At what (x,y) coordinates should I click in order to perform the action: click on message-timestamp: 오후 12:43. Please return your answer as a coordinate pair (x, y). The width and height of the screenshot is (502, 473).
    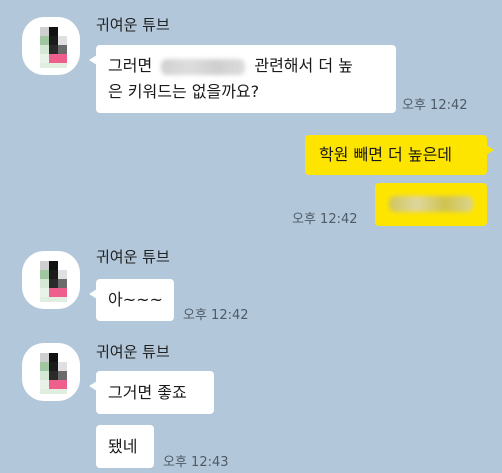
    Looking at the image, I should click on (196, 462).